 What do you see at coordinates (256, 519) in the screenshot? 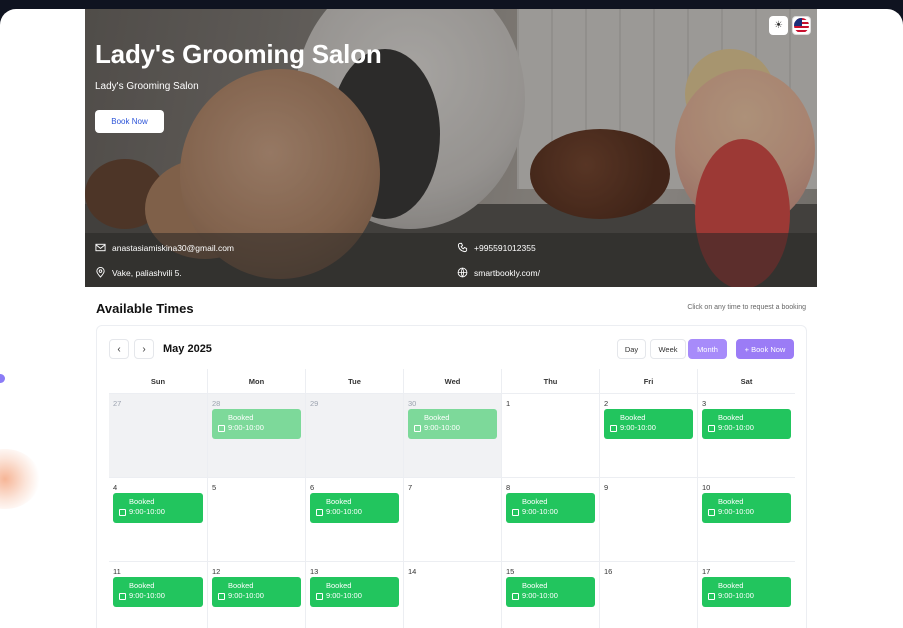
I see `day-cell: 5` at bounding box center [256, 519].